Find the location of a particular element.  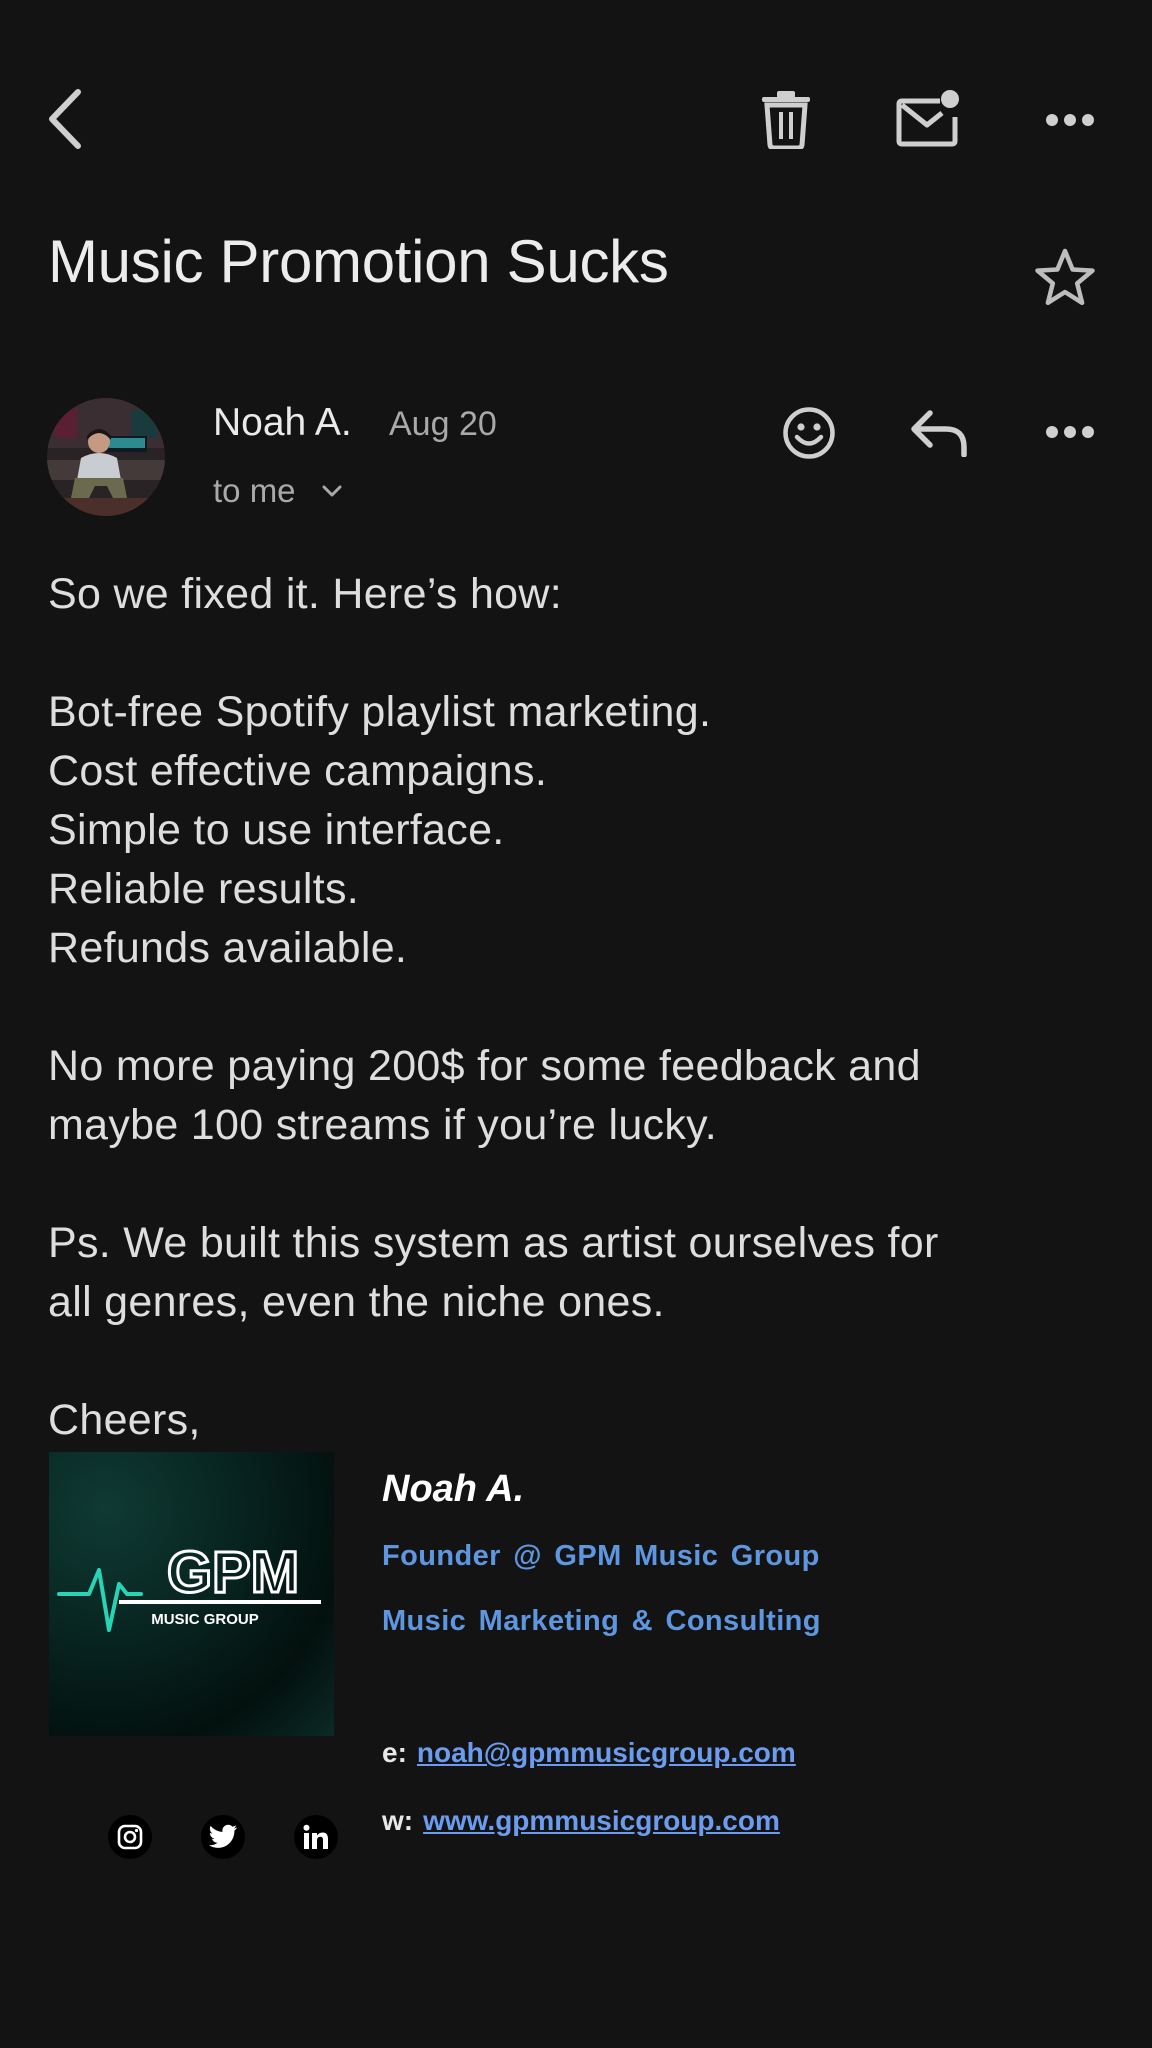

signature-email-row: e: noah@gpmmusicgroup.com is located at coordinates (589, 1753).